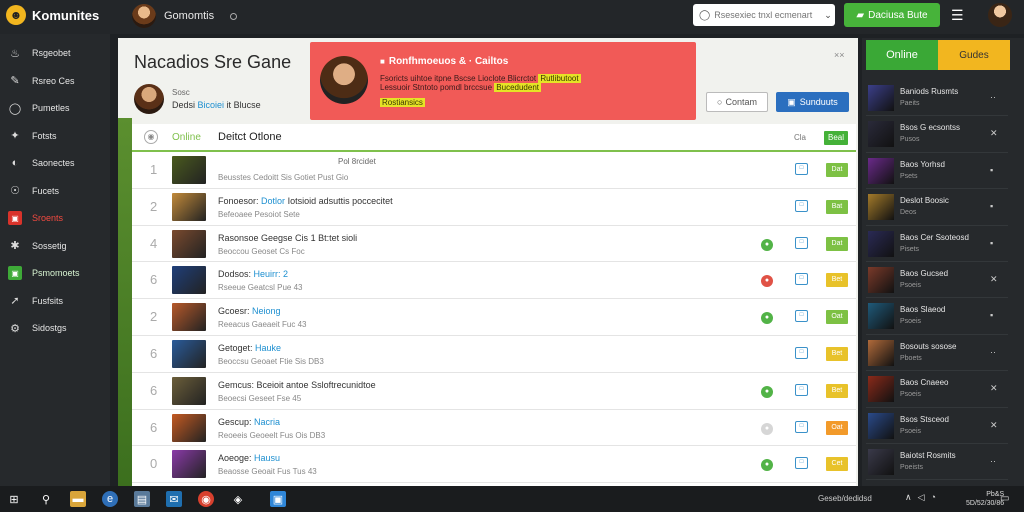 The image size is (1024, 512). Describe the element at coordinates (267, 458) in the screenshot. I see `row-title-link: Hausu` at that location.